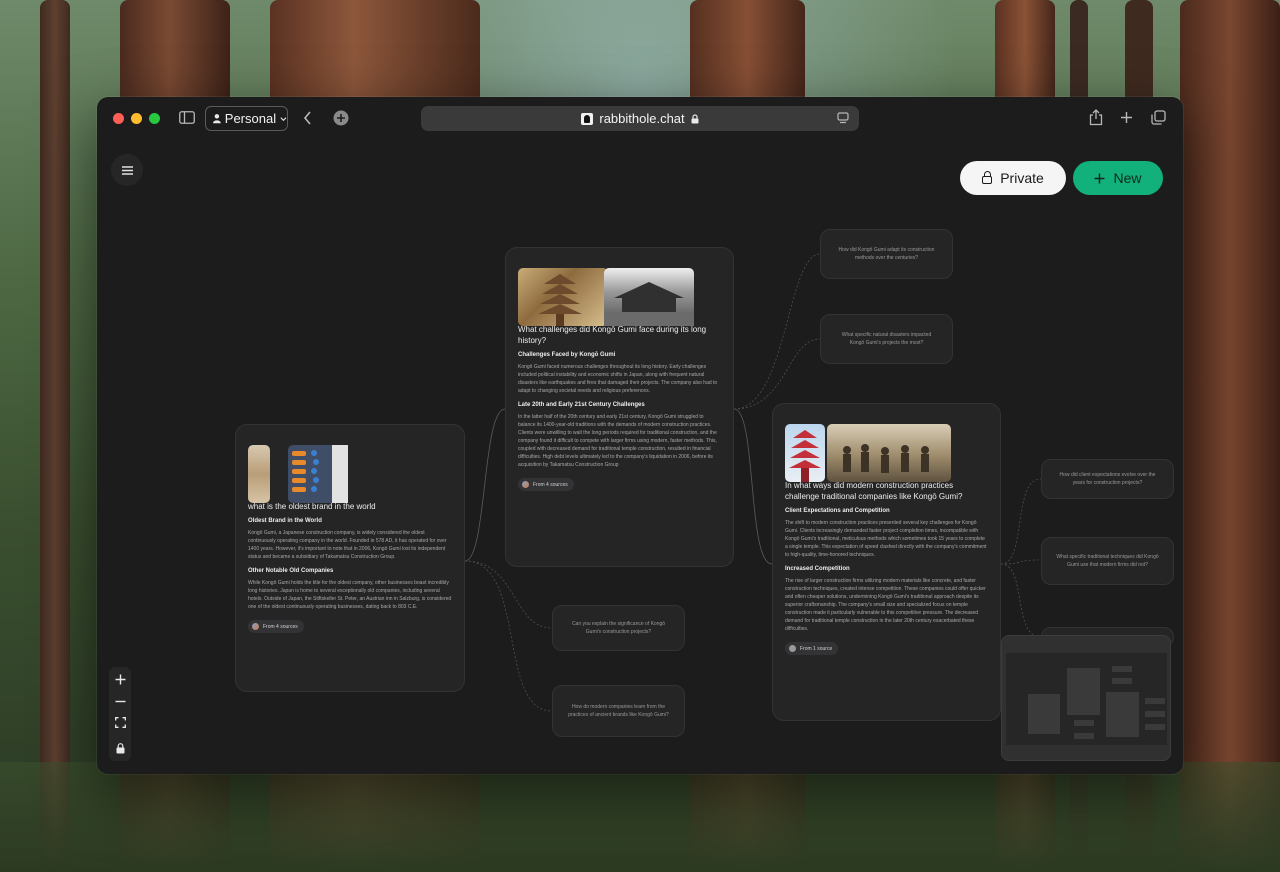  What do you see at coordinates (640, 817) in the screenshot?
I see `forest-floor` at bounding box center [640, 817].